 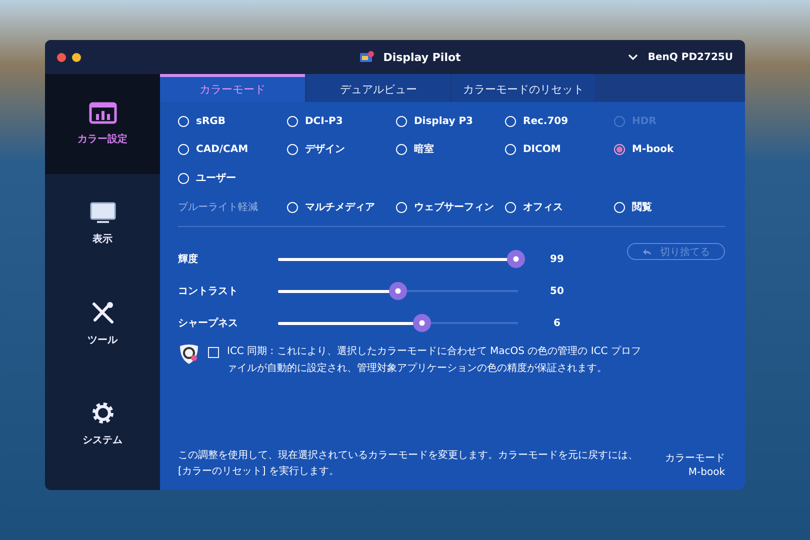 I want to click on sidebar-item: 表示, so click(x=102, y=224).